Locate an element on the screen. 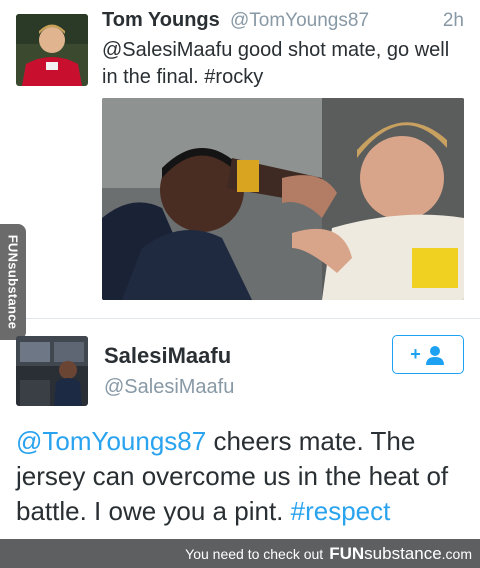 The height and width of the screenshot is (568, 480). footer-brand-rest: substance is located at coordinates (403, 553).